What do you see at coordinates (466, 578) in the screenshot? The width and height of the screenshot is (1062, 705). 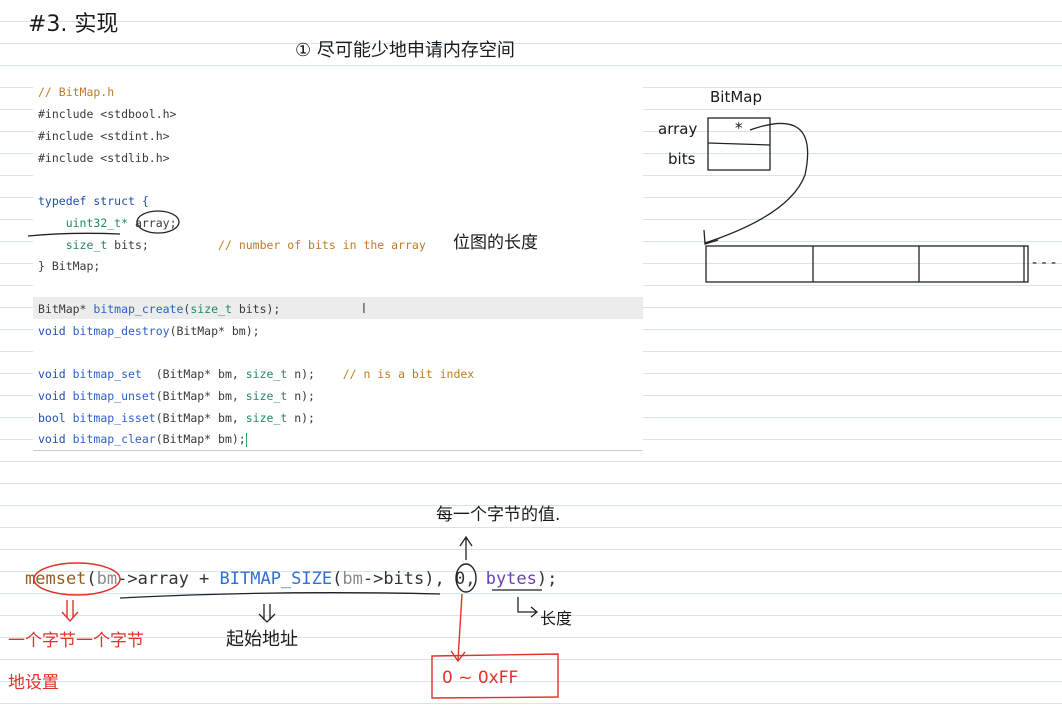 I see `zero-circle` at bounding box center [466, 578].